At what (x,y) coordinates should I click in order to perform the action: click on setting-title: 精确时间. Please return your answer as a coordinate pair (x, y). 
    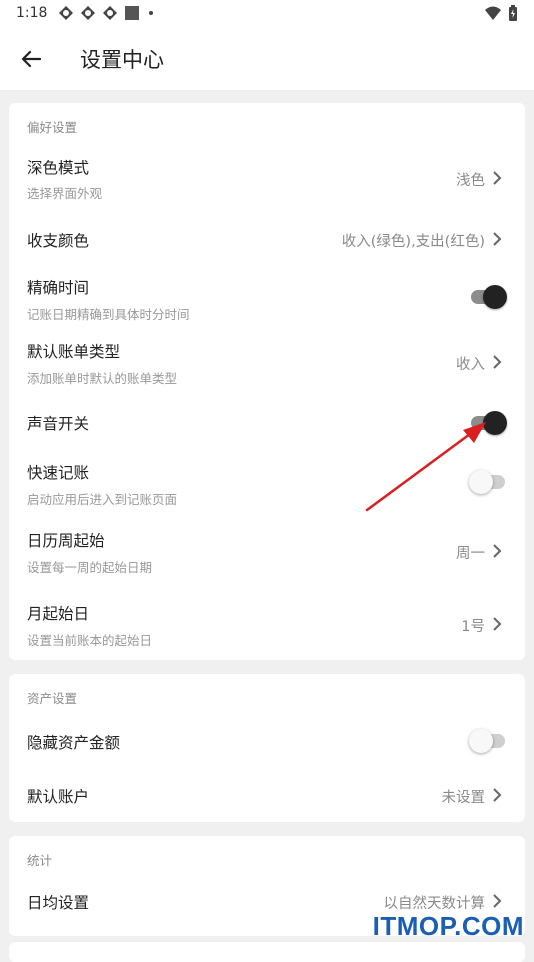
    Looking at the image, I should click on (58, 288).